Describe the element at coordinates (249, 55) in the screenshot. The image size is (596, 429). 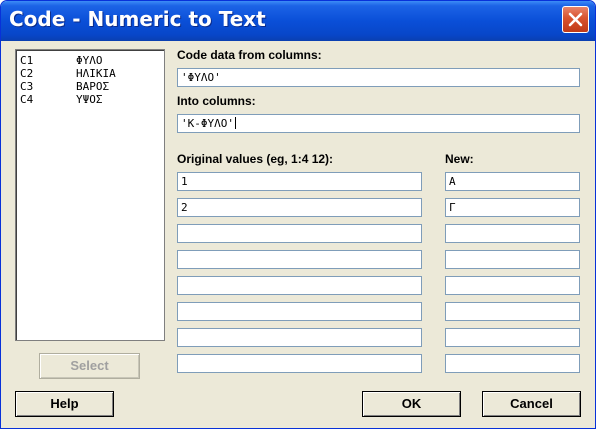
I see `code-from-label: Code data from columns:` at that location.